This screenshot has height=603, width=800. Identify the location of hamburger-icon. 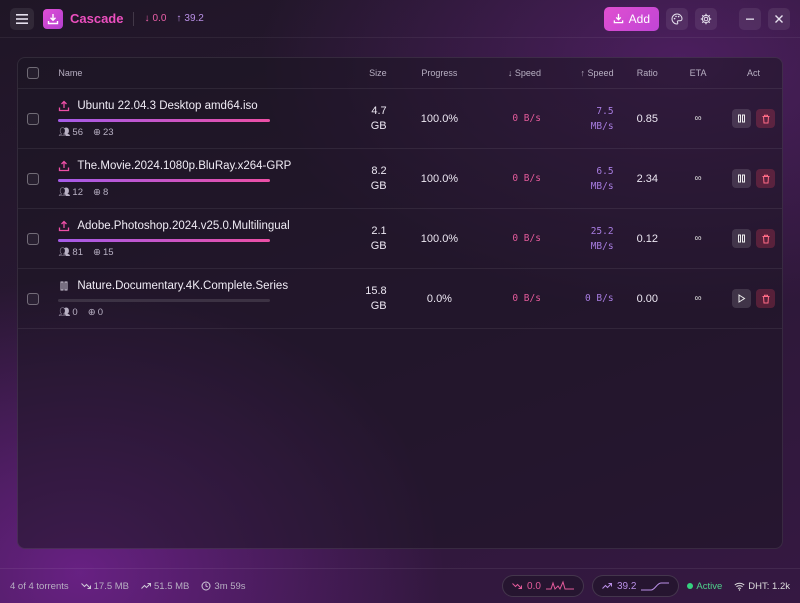
(22, 18).